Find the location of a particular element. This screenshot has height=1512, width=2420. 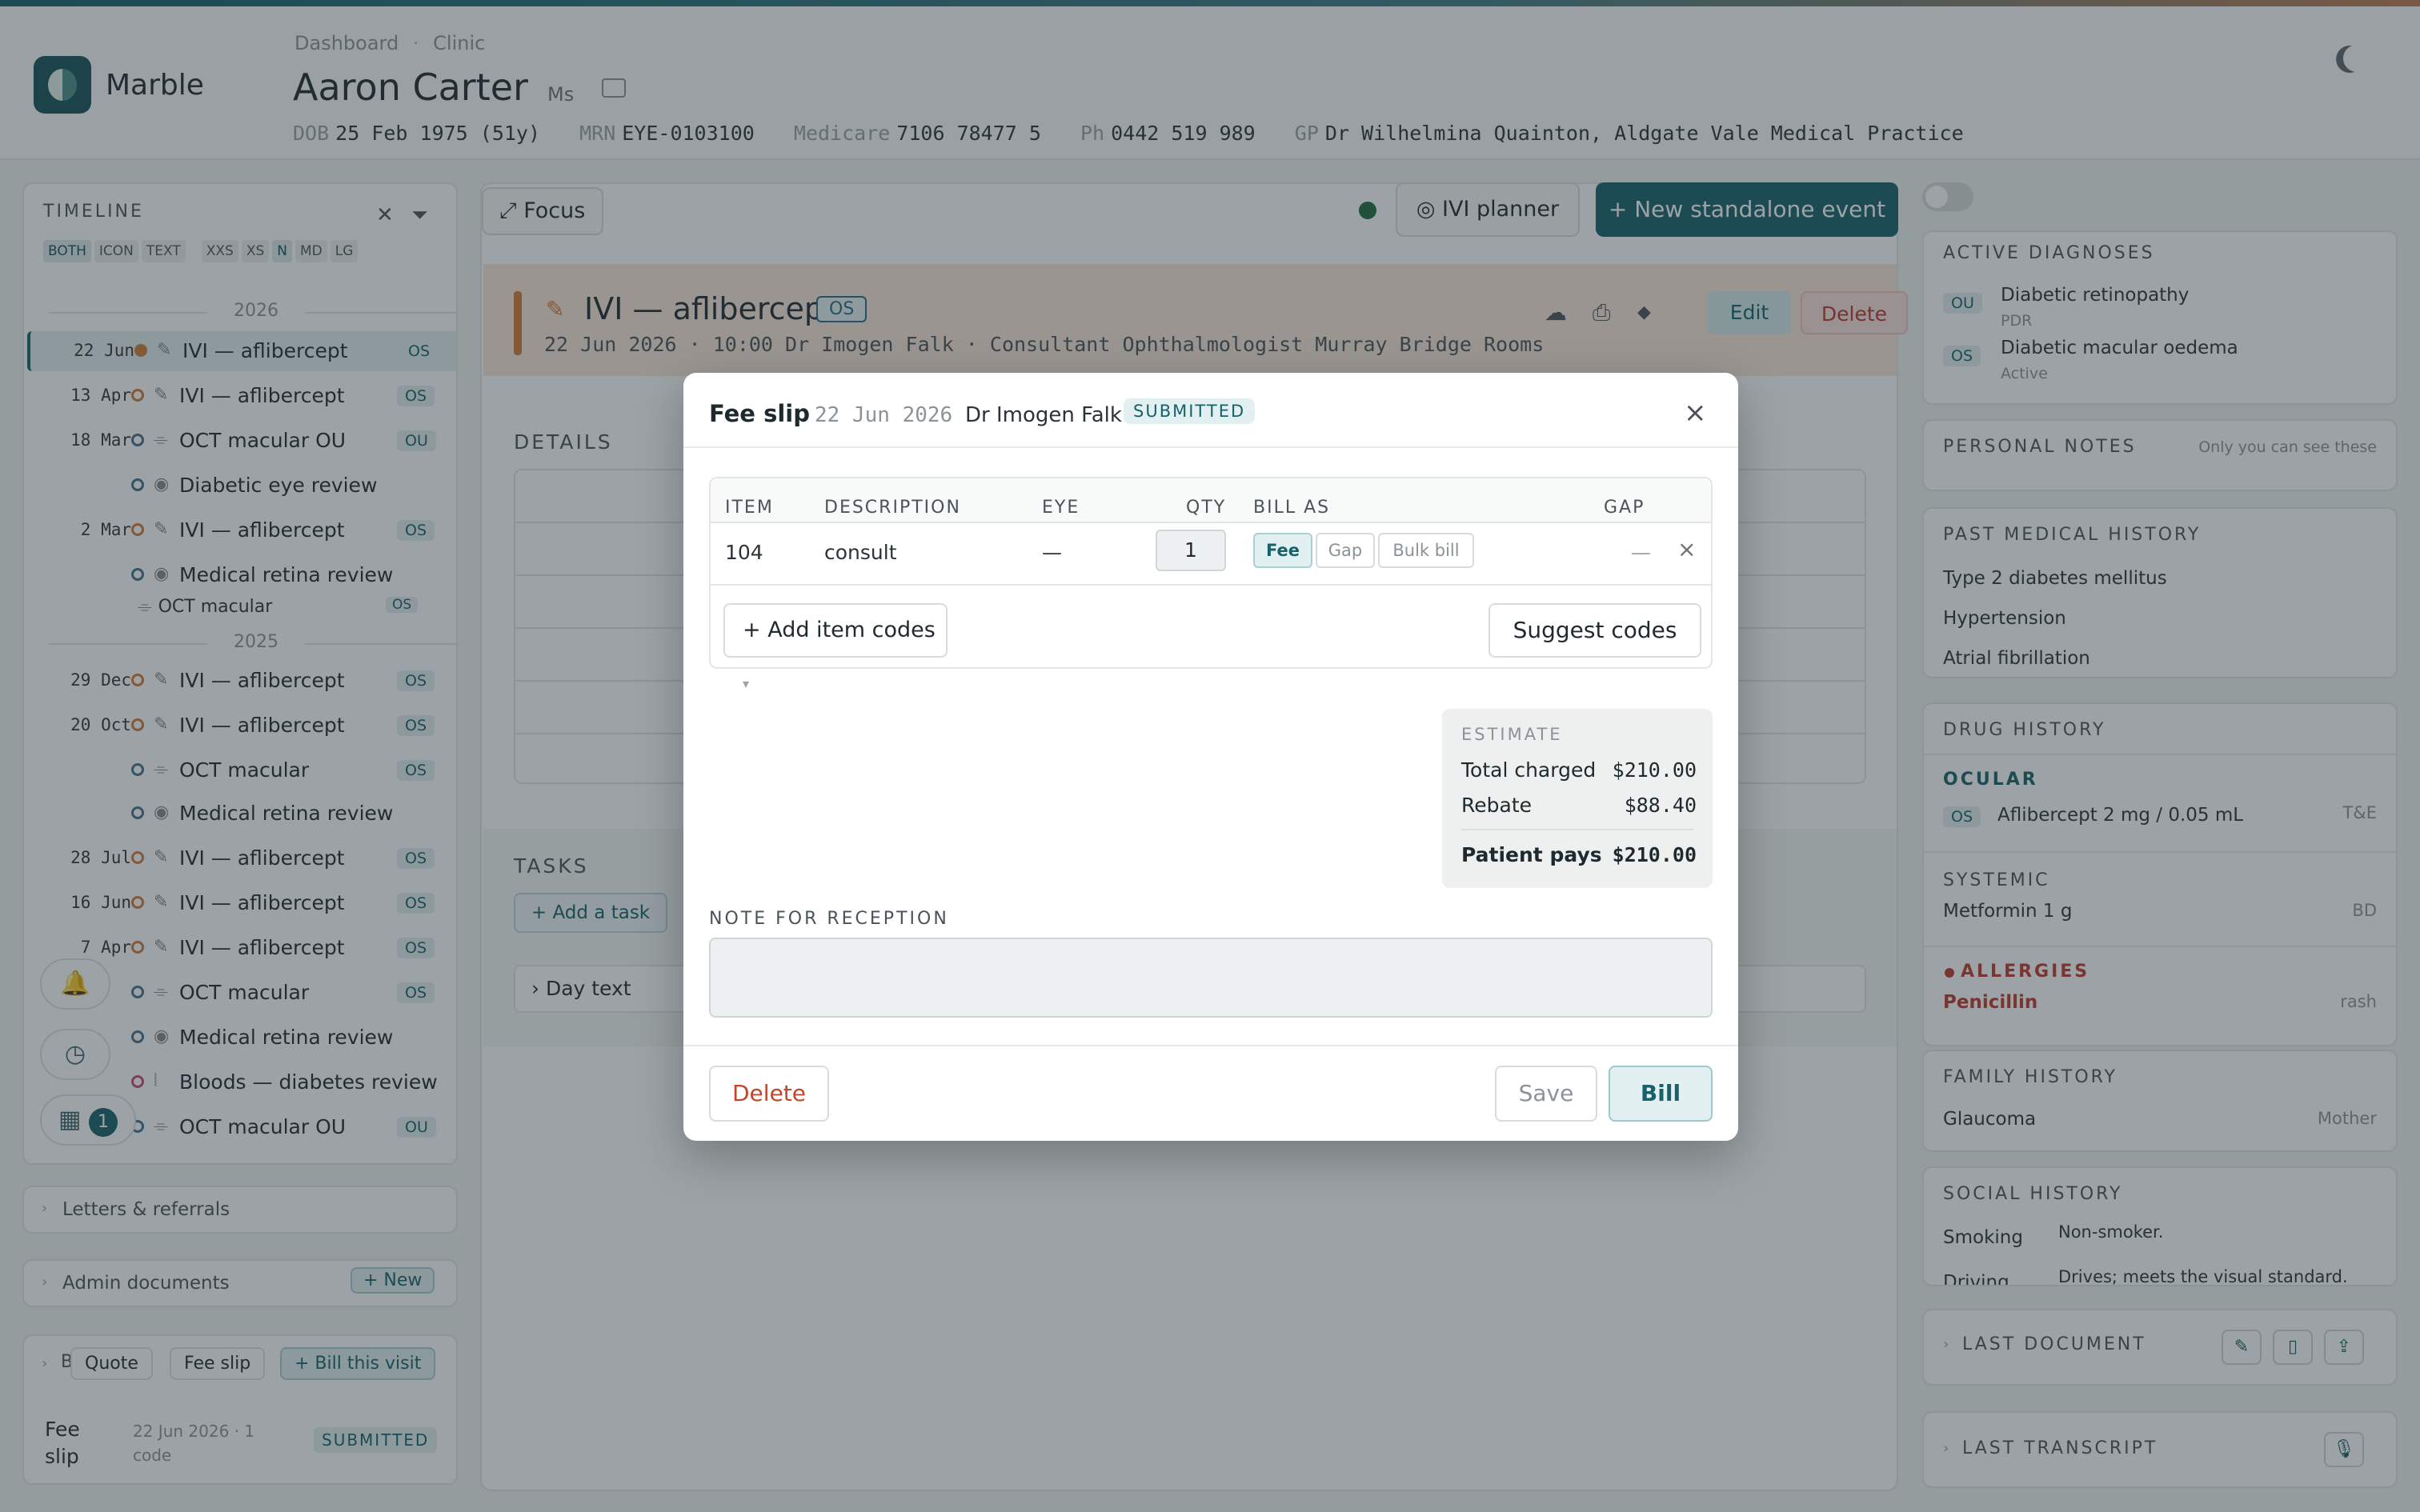

bill-as-fee-option: Fee is located at coordinates (1282, 550).